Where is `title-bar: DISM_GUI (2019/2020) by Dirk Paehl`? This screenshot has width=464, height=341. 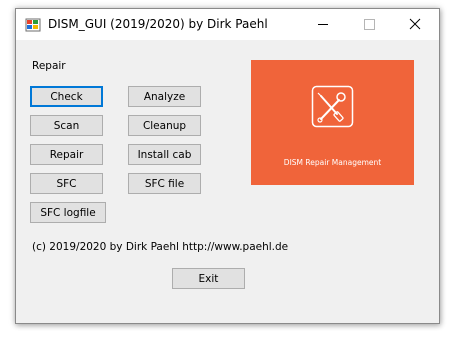
title-bar: DISM_GUI (2019/2020) by Dirk Paehl is located at coordinates (227, 24).